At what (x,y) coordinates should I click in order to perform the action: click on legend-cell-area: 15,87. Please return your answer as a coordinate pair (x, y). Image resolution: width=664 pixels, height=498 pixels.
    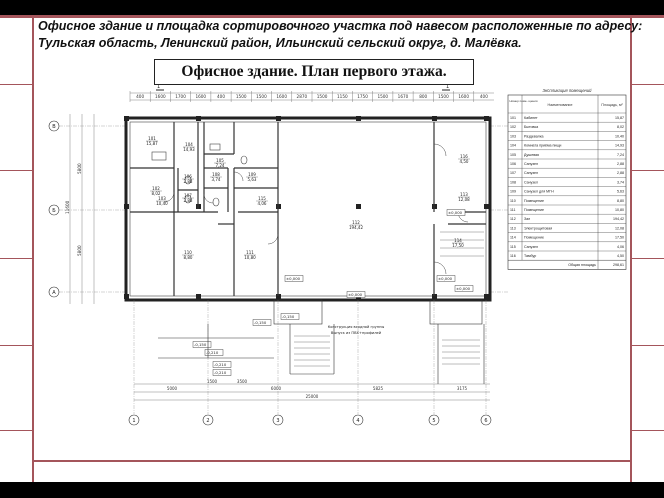
    Looking at the image, I should click on (619, 118).